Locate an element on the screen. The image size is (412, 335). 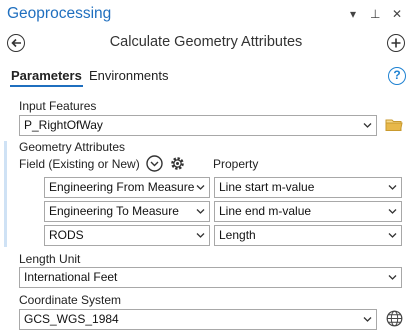
tool-header: Calculate Geometry Attributes is located at coordinates (206, 44).